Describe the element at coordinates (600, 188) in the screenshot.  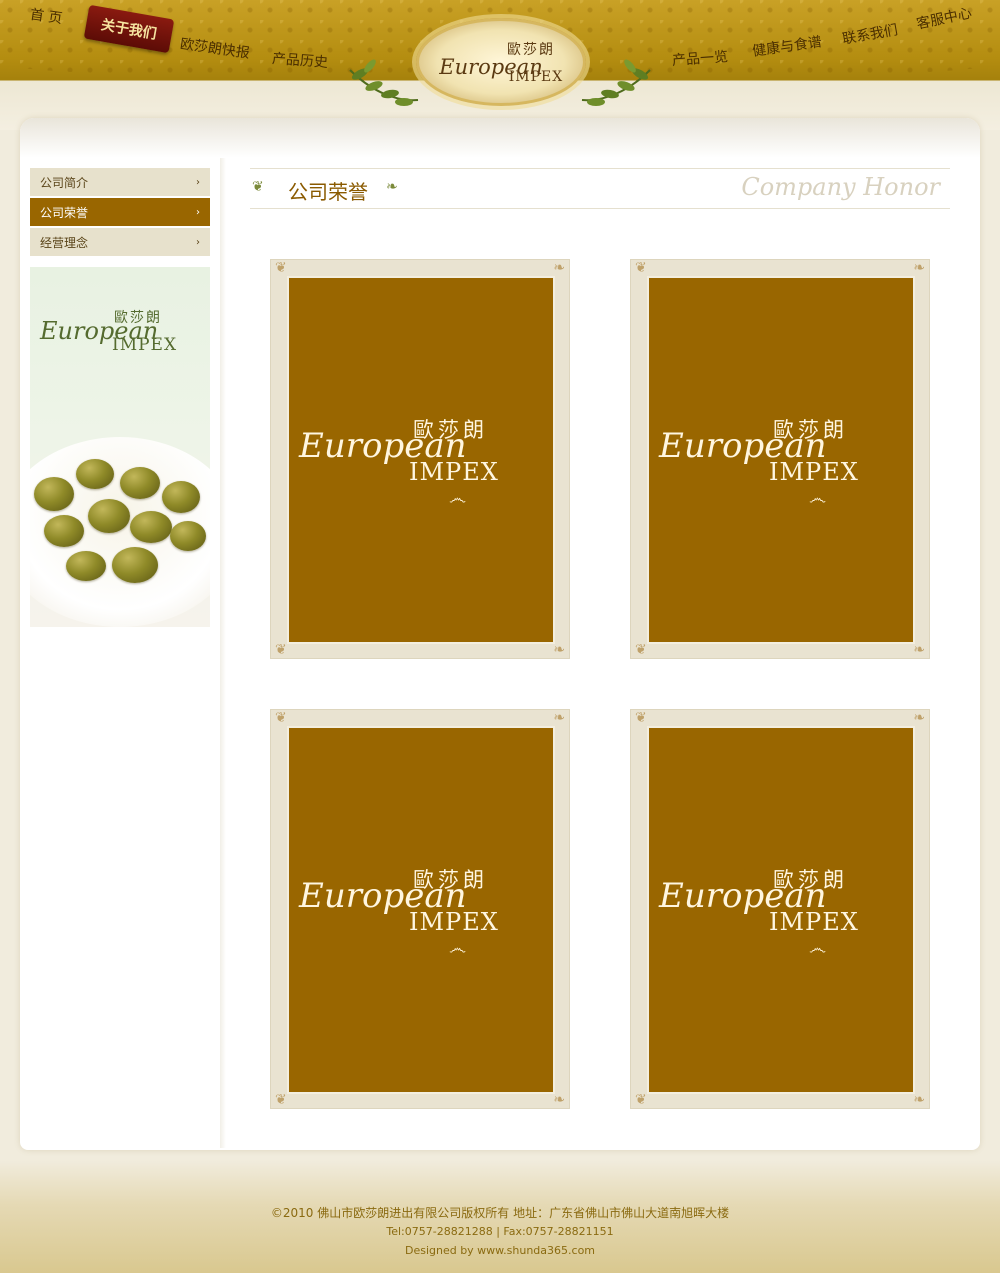
I see `section-title-bar: ❦ 公司荣誉 ❧ Company Honor` at that location.